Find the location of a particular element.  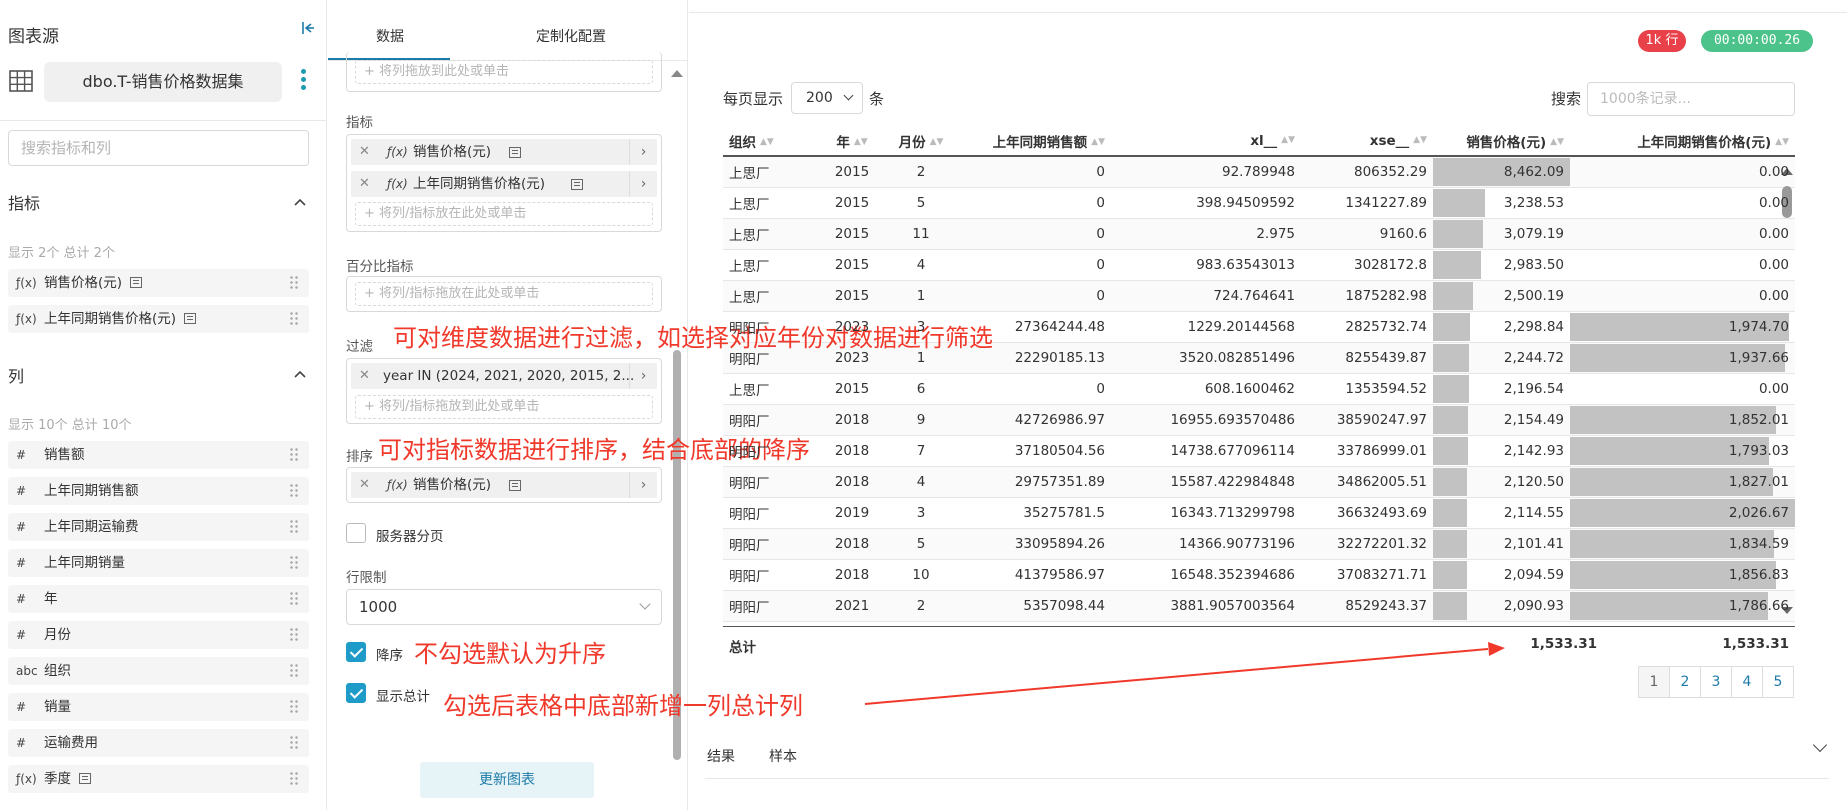

field-item: # 年 is located at coordinates (158, 599).